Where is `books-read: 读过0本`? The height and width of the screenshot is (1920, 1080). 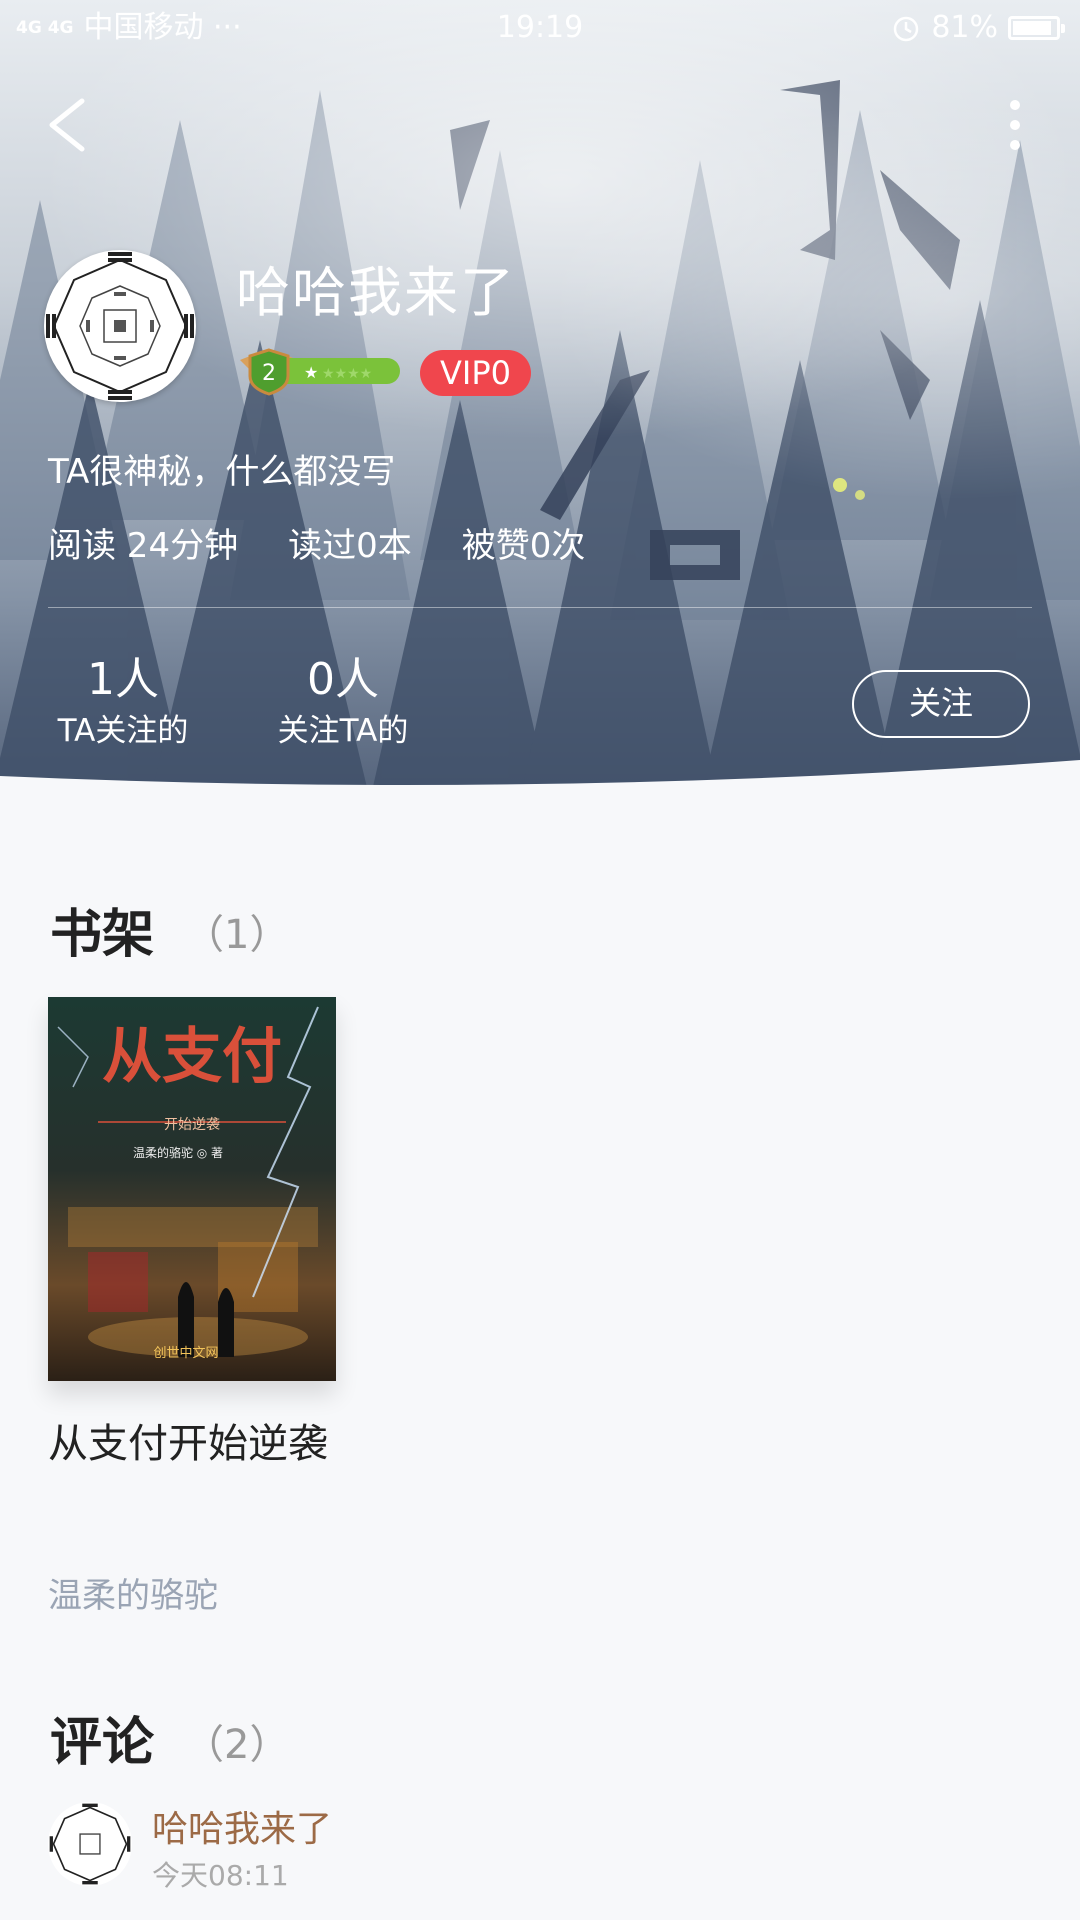 books-read: 读过0本 is located at coordinates (350, 546).